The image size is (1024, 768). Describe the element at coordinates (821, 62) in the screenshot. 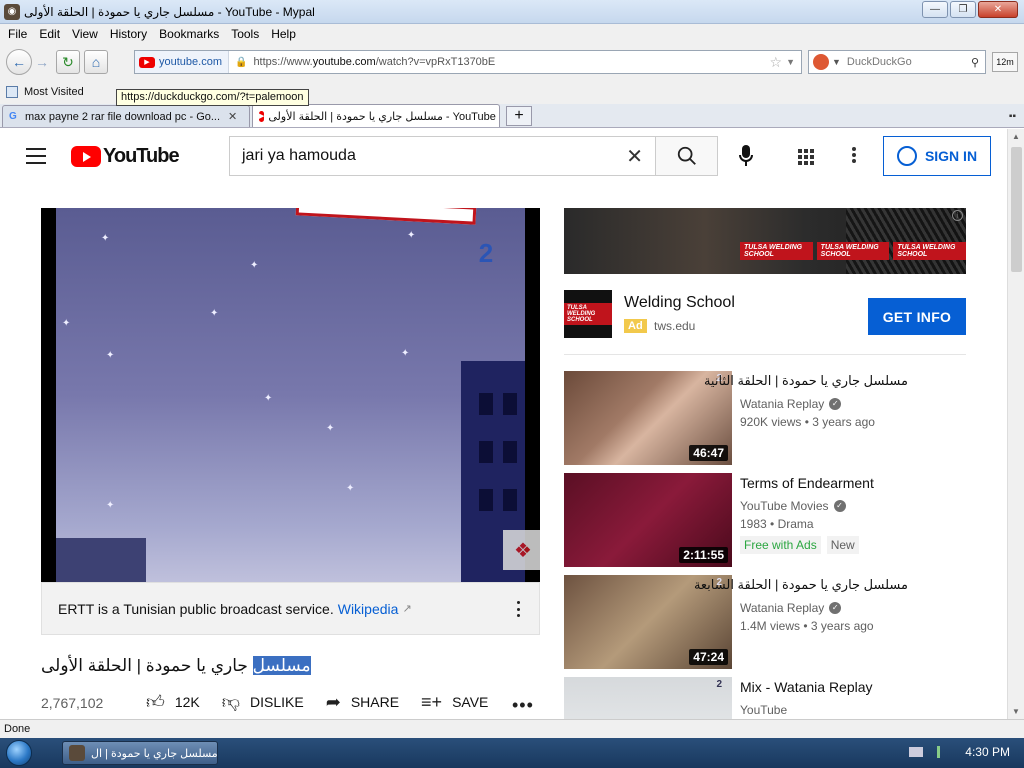

I see `duckduckgo-icon` at that location.